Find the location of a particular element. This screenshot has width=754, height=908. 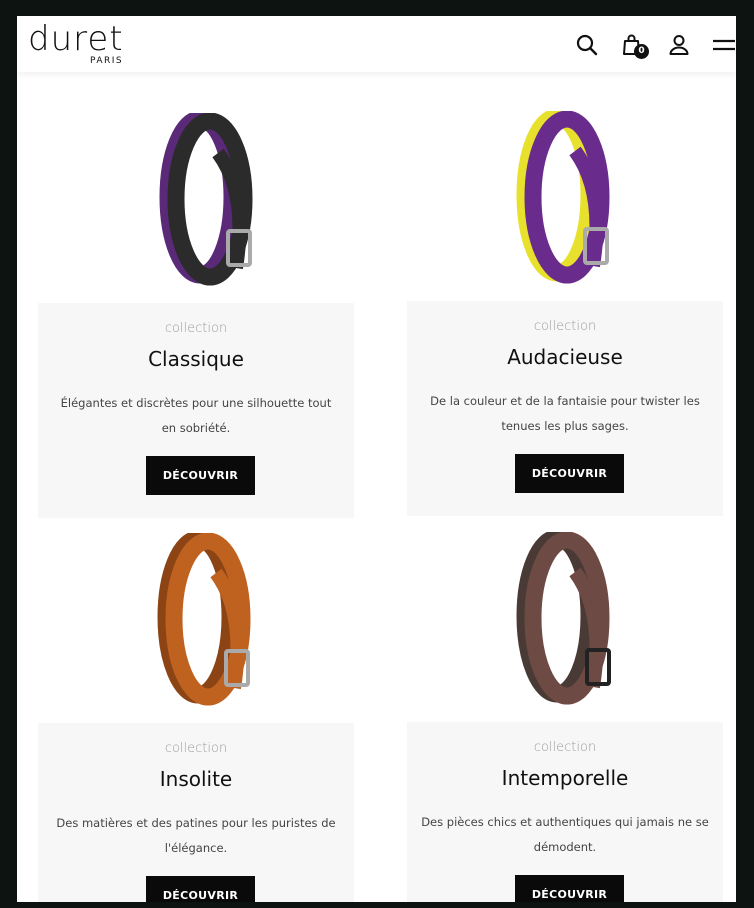

belt-image-audacieuse is located at coordinates (563, 197).